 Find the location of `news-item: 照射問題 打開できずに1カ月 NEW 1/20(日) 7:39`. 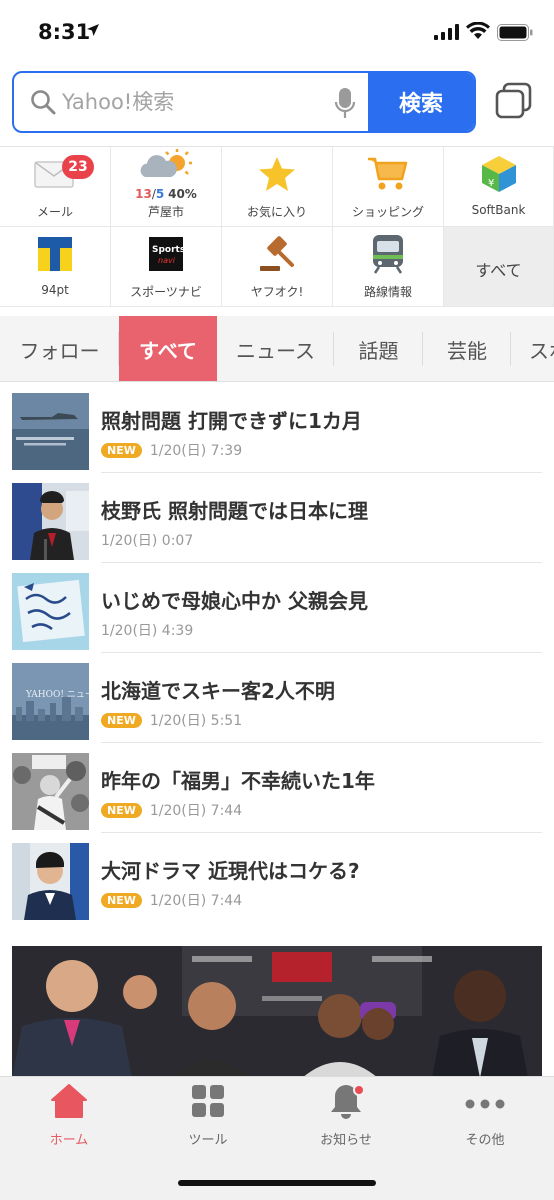

news-item: 照射問題 打開できずに1カ月 NEW 1/20(日) 7:39 is located at coordinates (277, 428).